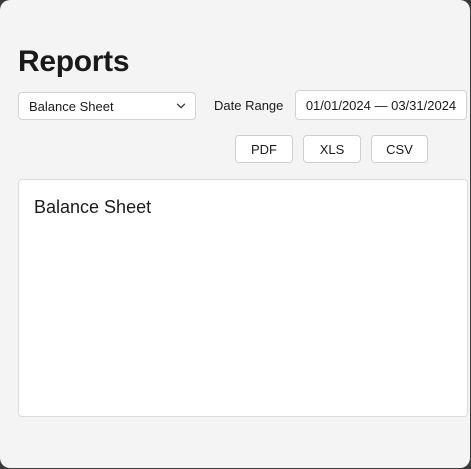 This screenshot has width=471, height=469. I want to click on export-csv-button: CSV, so click(399, 149).